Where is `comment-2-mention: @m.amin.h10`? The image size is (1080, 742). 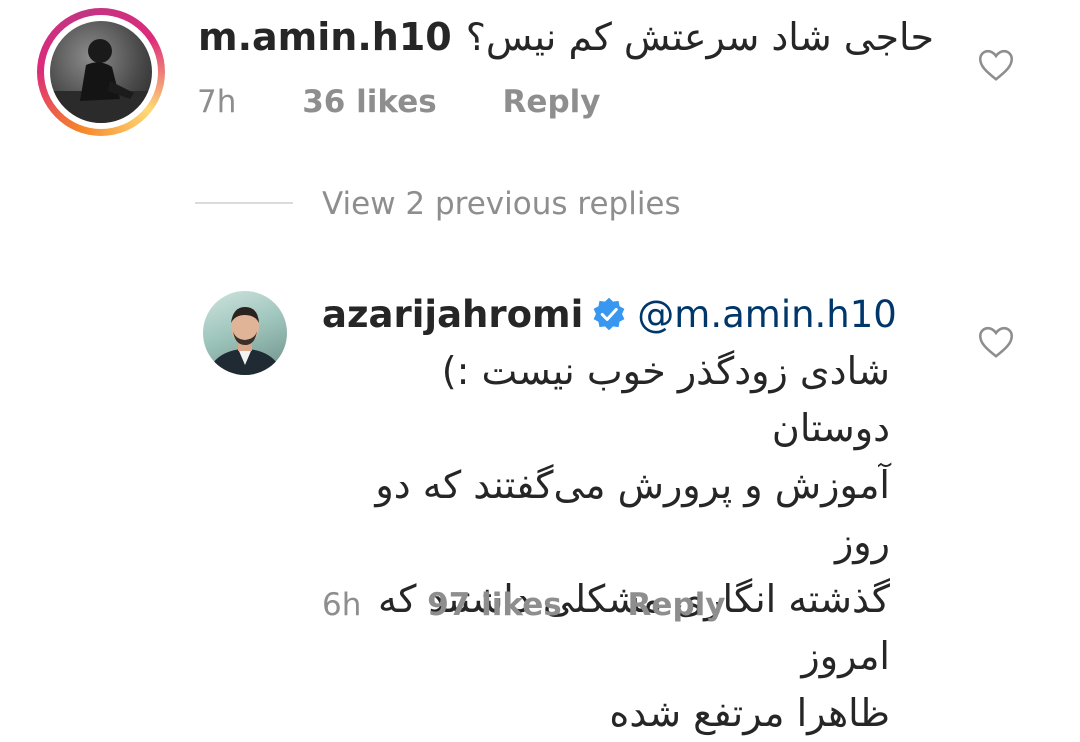
comment-2-mention: @m.amin.h10 is located at coordinates (767, 314).